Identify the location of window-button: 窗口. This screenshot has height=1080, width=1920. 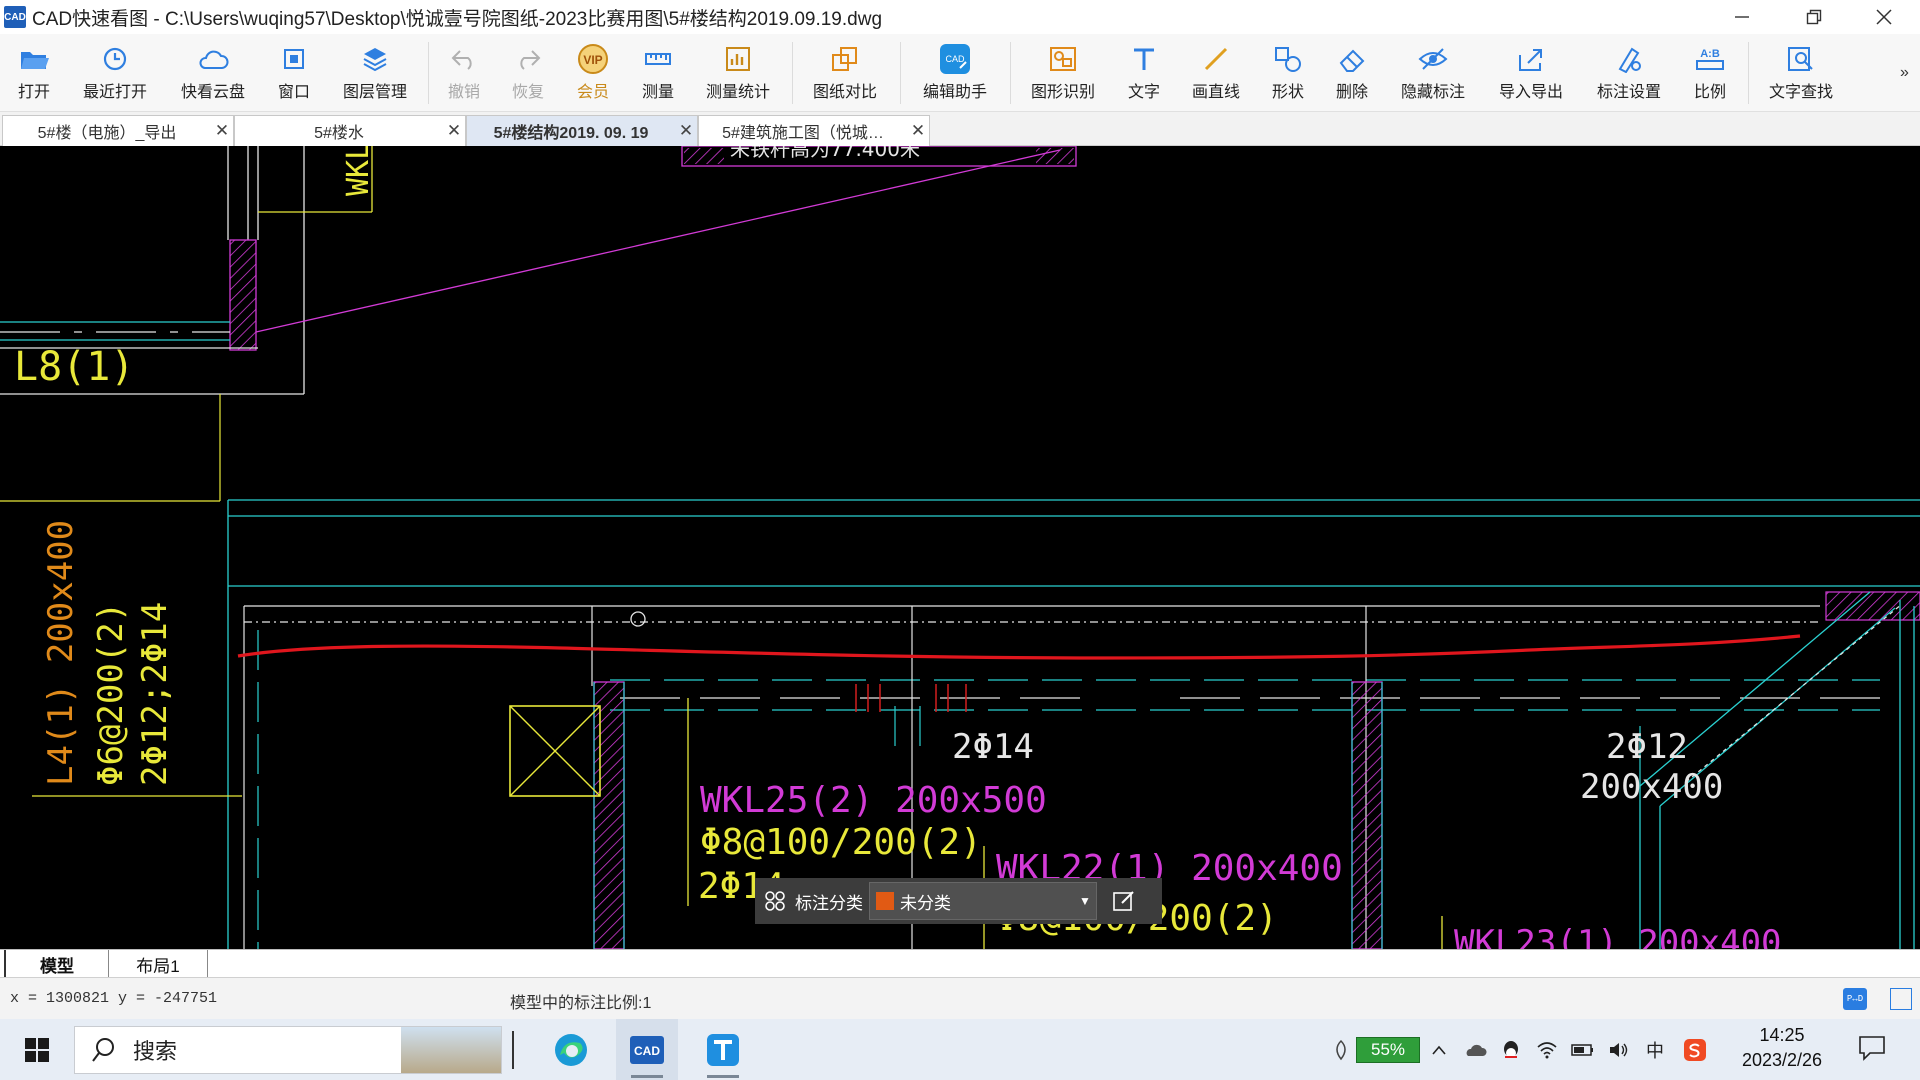
(294, 75).